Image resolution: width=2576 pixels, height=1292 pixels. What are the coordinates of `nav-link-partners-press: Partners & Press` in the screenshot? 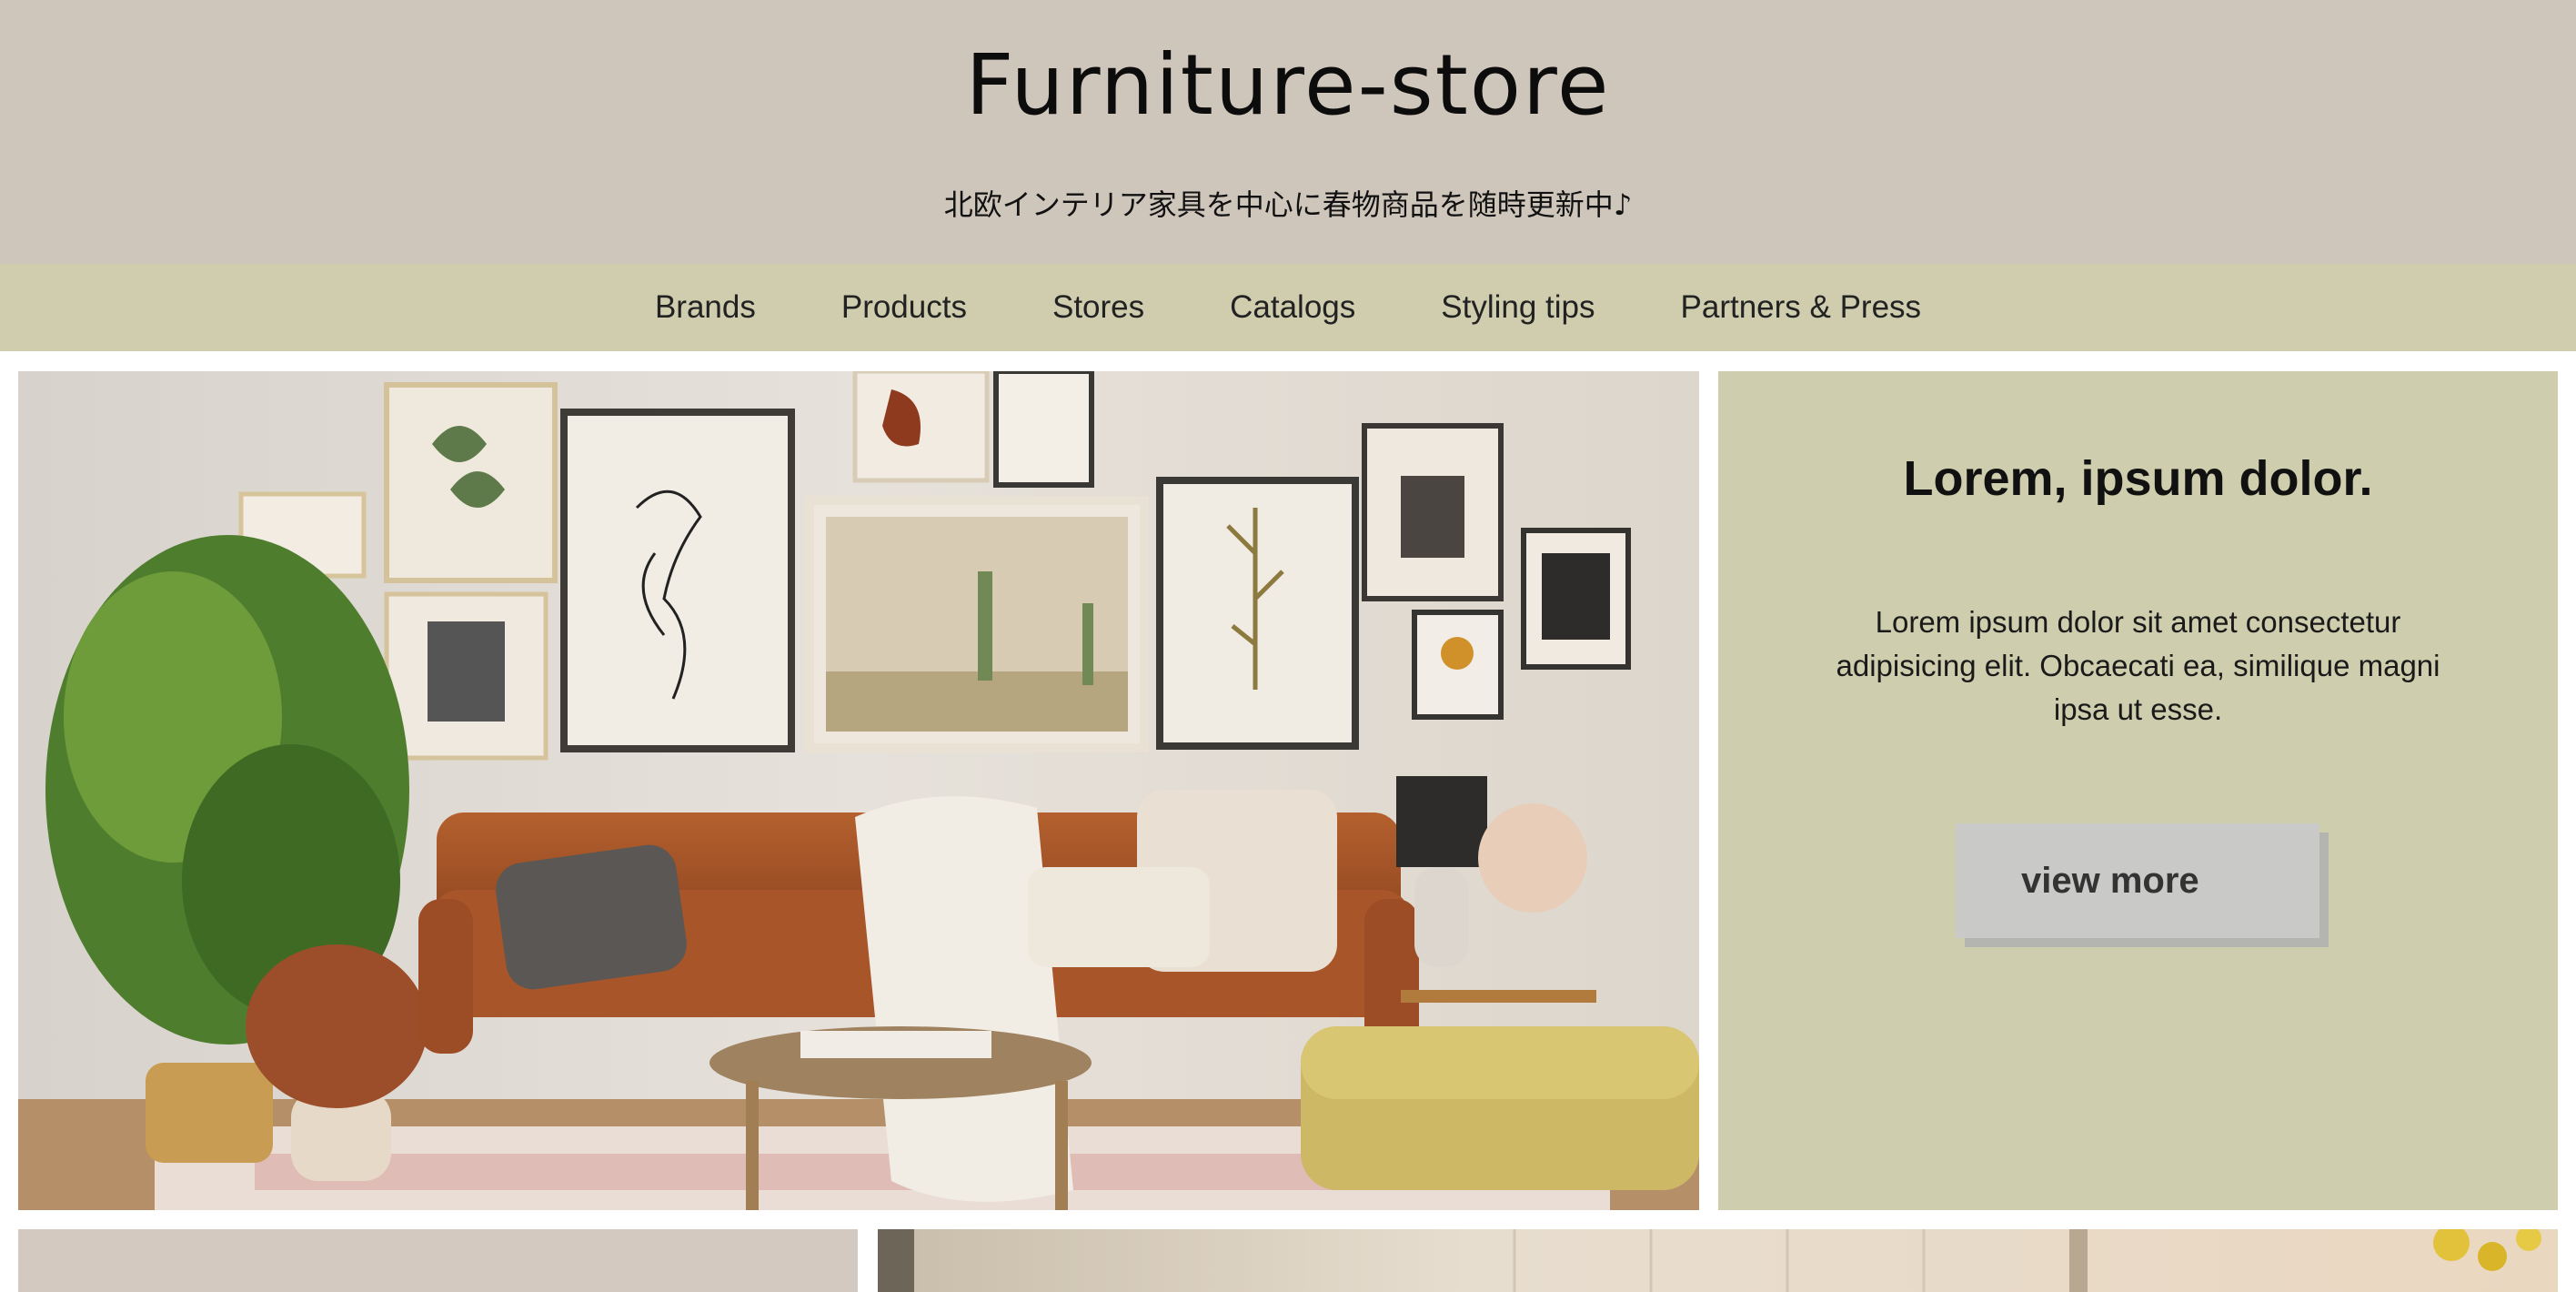 It's located at (1801, 307).